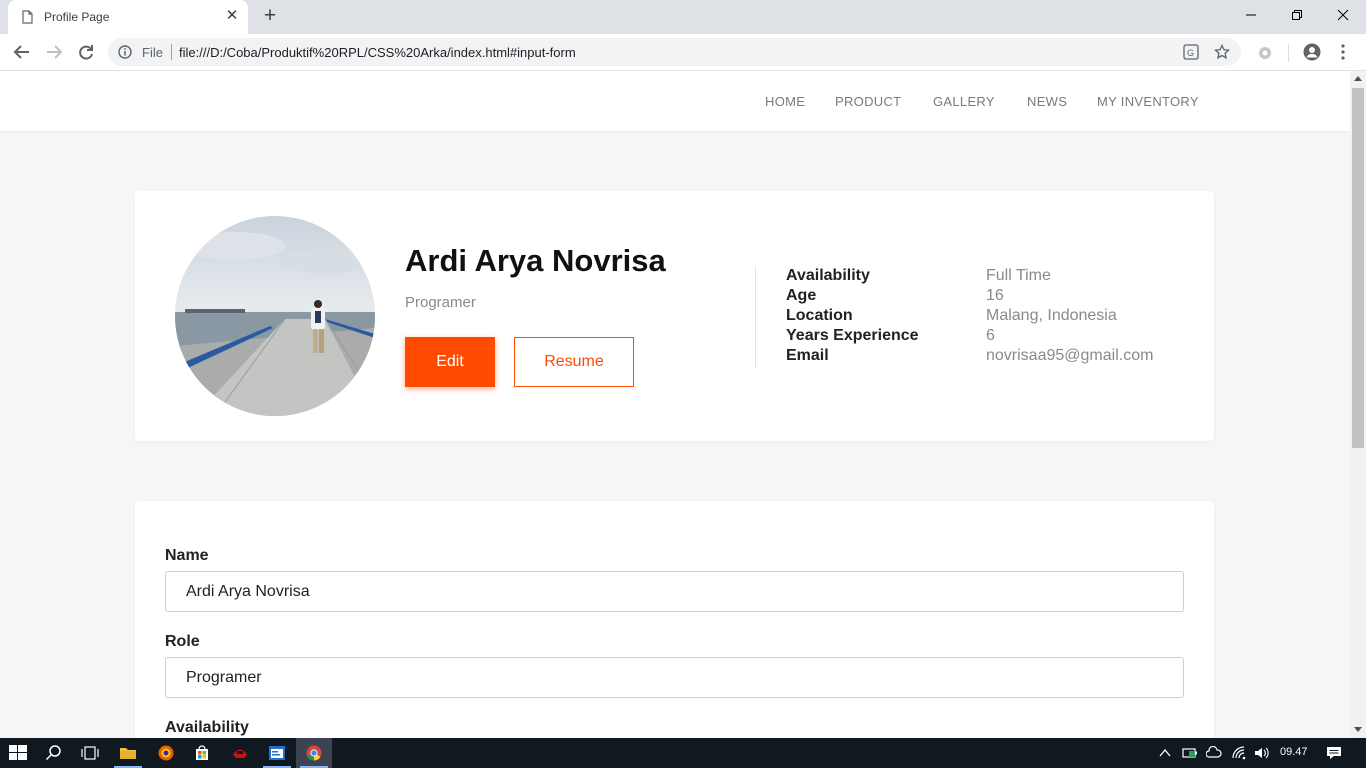  What do you see at coordinates (1214, 753) in the screenshot?
I see `cloud-sync-icon` at bounding box center [1214, 753].